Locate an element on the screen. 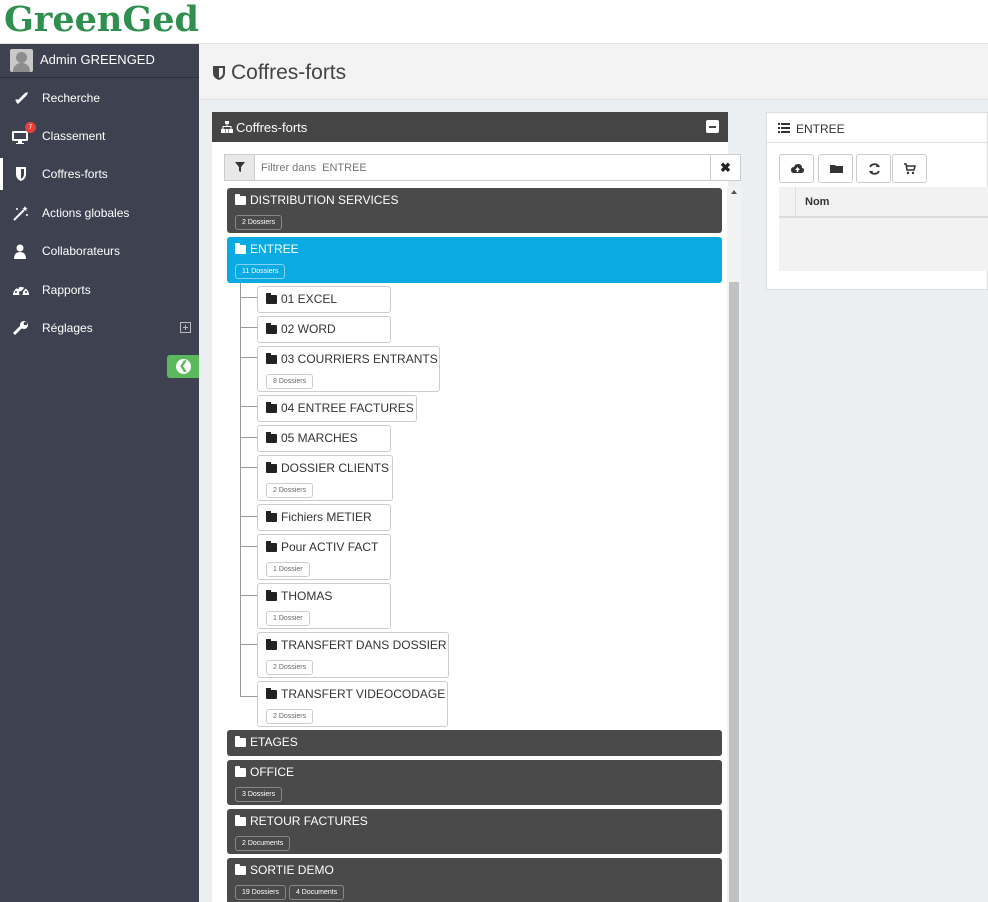 The height and width of the screenshot is (902, 988). sidebar-item-label: Classement is located at coordinates (74, 136).